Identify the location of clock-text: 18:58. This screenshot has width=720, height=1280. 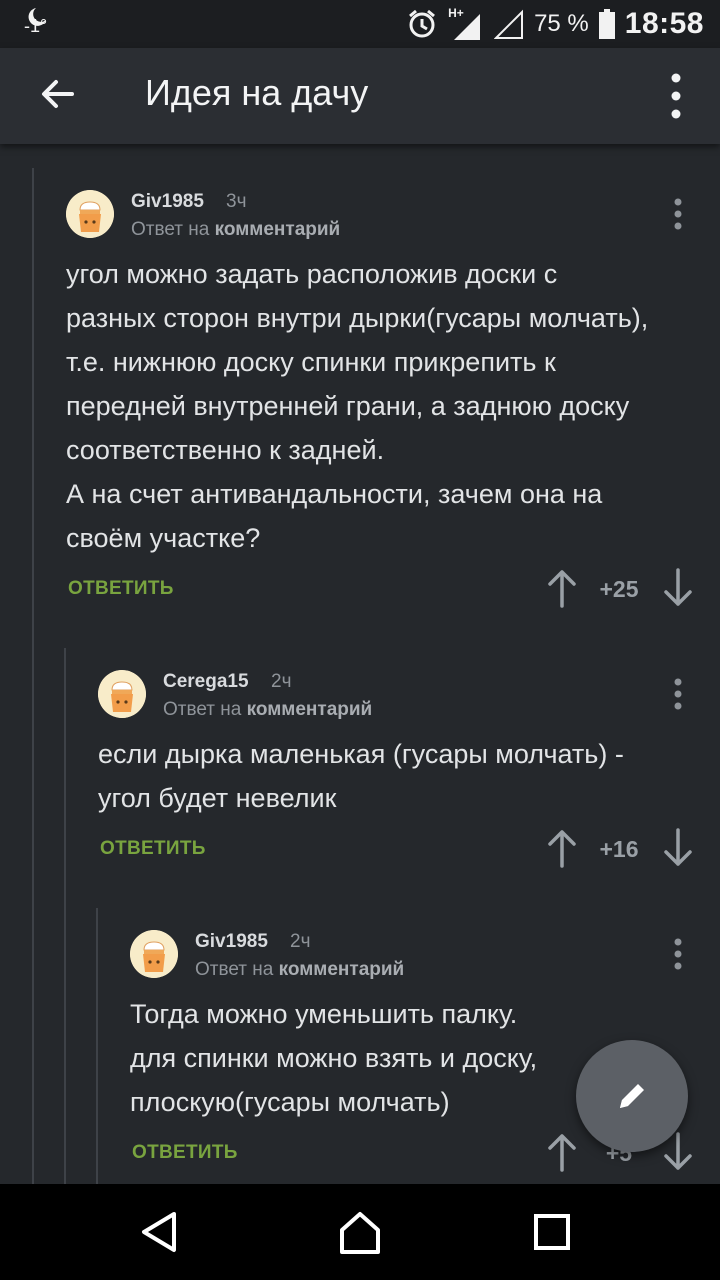
(664, 23).